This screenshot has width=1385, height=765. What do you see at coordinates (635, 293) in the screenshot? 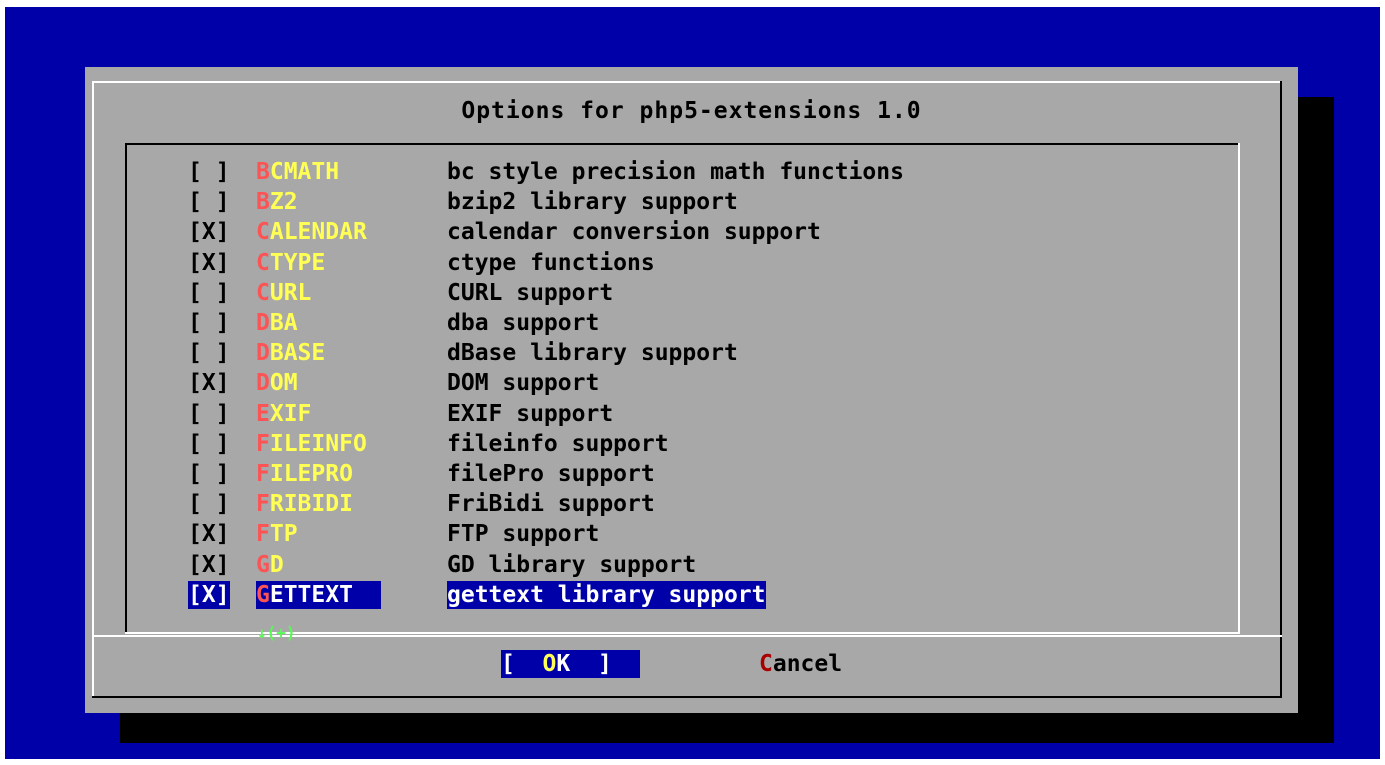
I see `option-row: [ ] CURL CURL support` at bounding box center [635, 293].